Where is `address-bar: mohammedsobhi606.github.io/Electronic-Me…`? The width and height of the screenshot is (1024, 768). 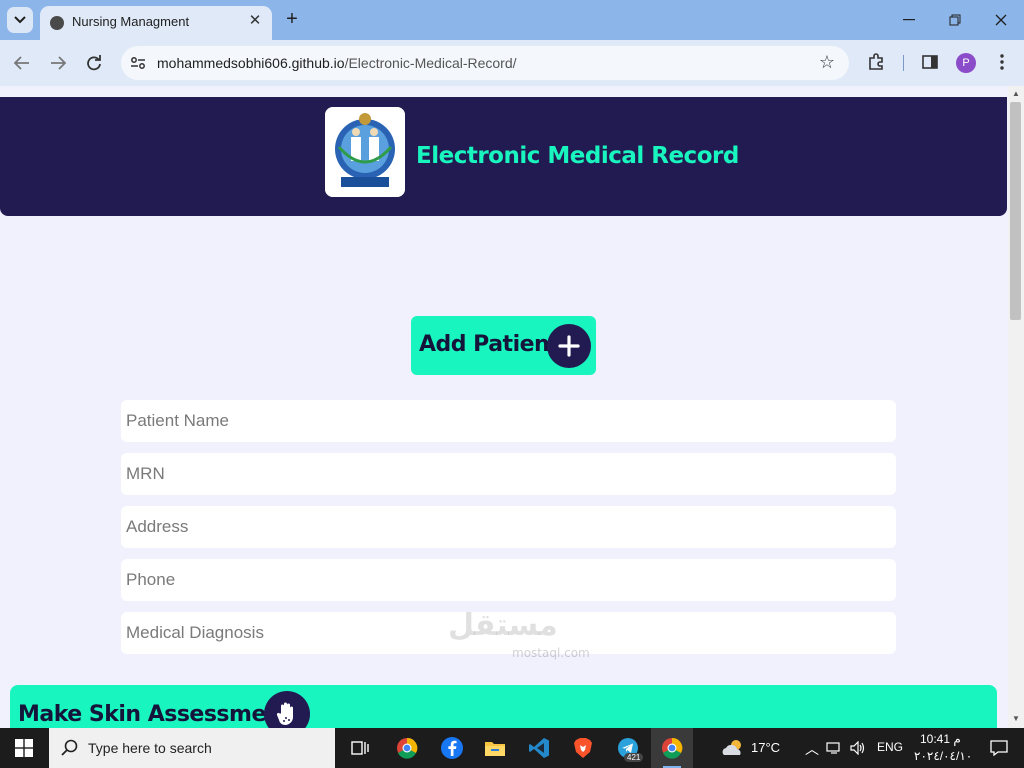
address-bar: mohammedsobhi606.github.io/Electronic-Me… is located at coordinates (485, 63).